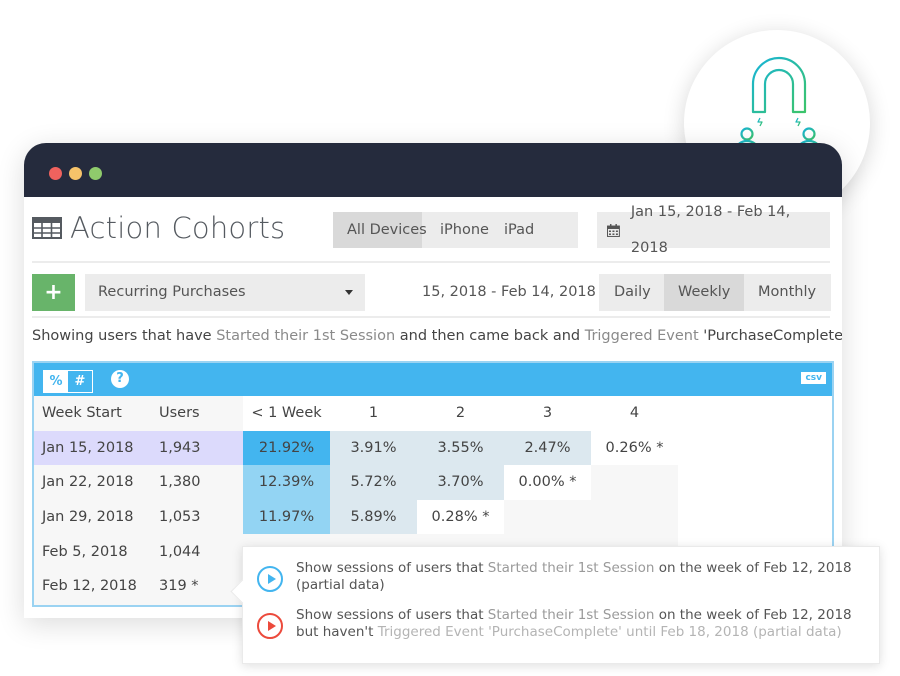 The image size is (900, 676). What do you see at coordinates (286, 448) in the screenshot?
I see `retention-cell: 21.92%` at bounding box center [286, 448].